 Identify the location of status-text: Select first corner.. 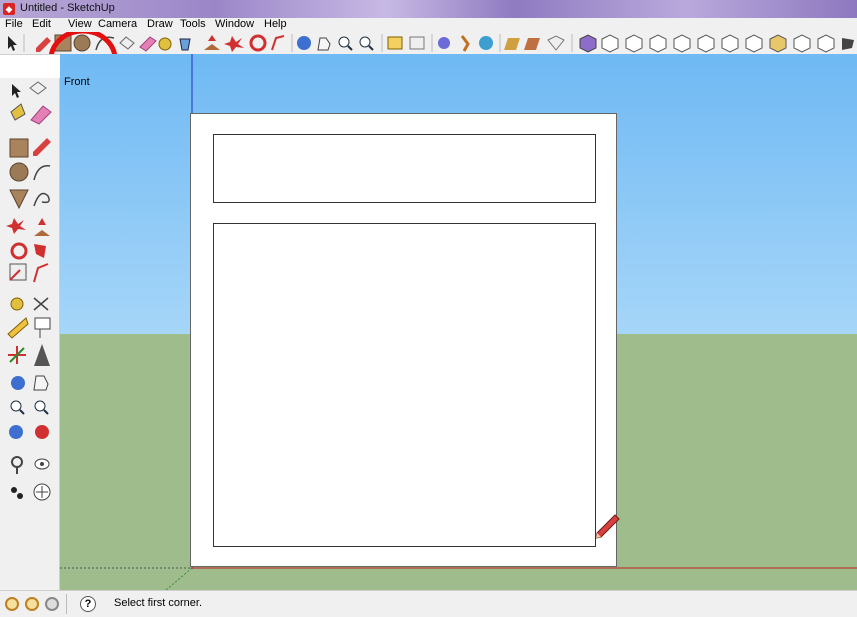
(158, 603).